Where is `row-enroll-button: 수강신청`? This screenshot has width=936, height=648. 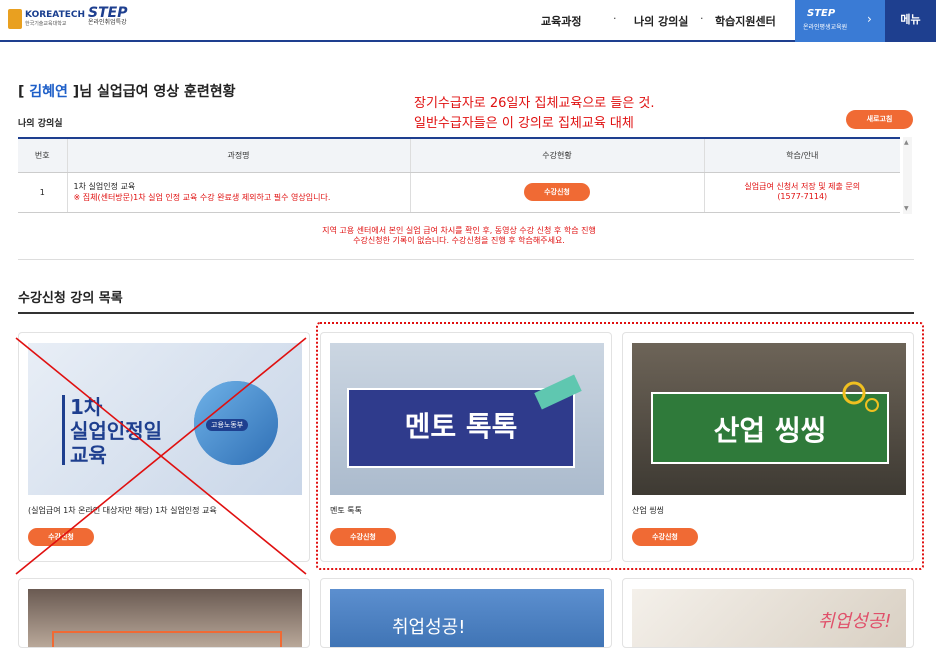 row-enroll-button: 수강신청 is located at coordinates (557, 192).